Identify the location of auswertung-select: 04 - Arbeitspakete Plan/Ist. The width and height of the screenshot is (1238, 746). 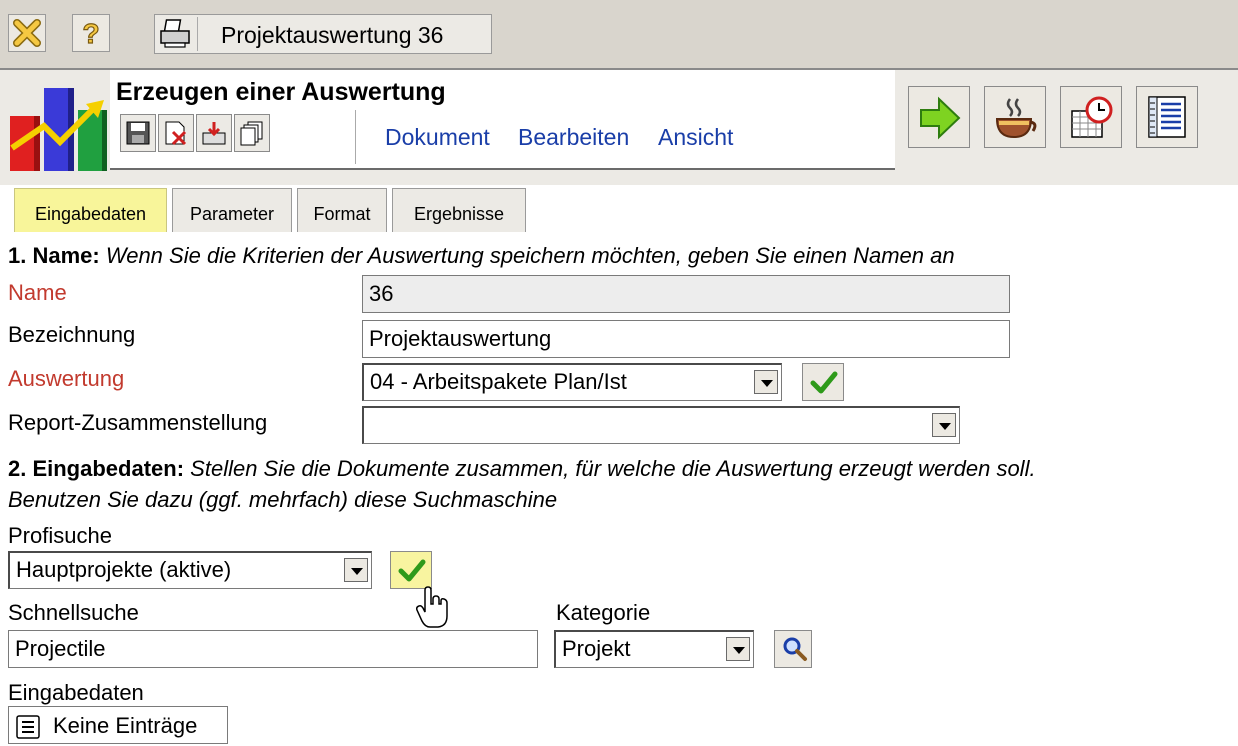
(572, 382).